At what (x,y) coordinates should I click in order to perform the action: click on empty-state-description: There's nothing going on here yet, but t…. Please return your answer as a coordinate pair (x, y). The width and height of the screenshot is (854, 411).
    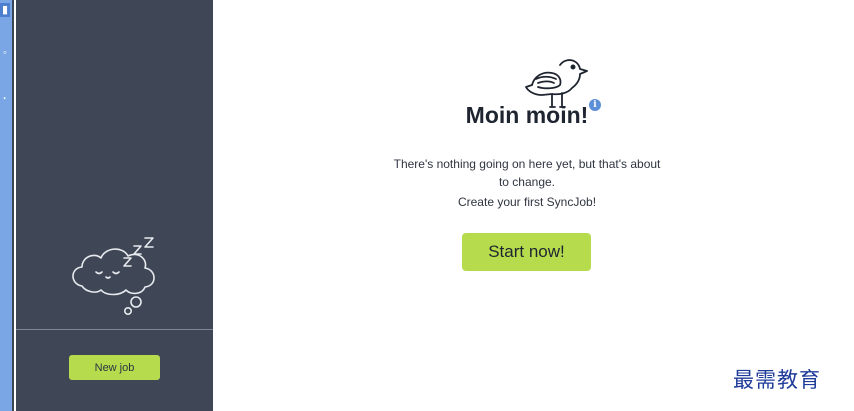
    Looking at the image, I should click on (527, 173).